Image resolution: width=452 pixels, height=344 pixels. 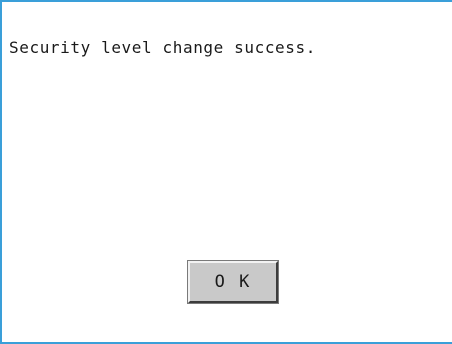 What do you see at coordinates (162, 47) in the screenshot?
I see `dialog-message: Security level change success.` at bounding box center [162, 47].